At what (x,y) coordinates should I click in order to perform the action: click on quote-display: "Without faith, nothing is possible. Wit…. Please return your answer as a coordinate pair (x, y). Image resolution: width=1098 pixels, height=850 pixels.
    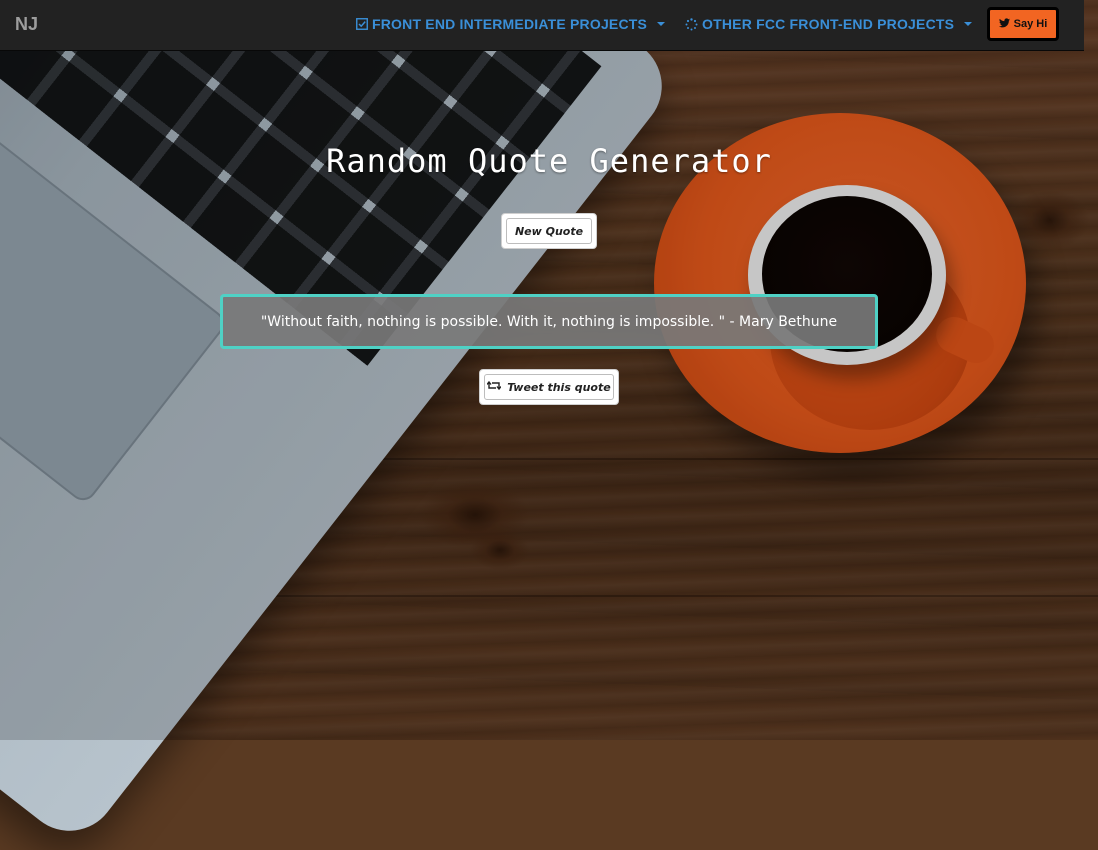
    Looking at the image, I should click on (549, 321).